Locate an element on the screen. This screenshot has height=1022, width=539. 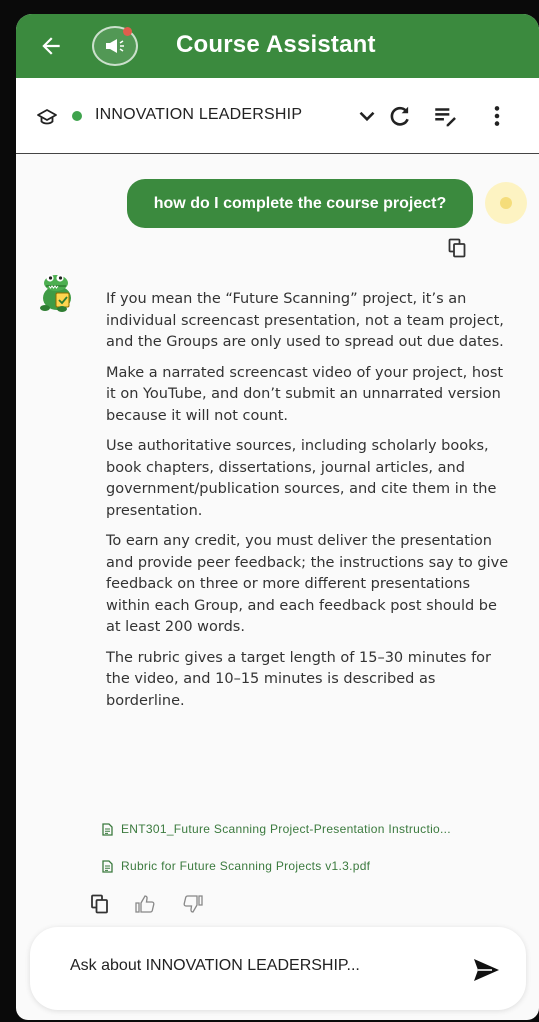
user-message-row: how do I complete the course project? is located at coordinates (277, 207).